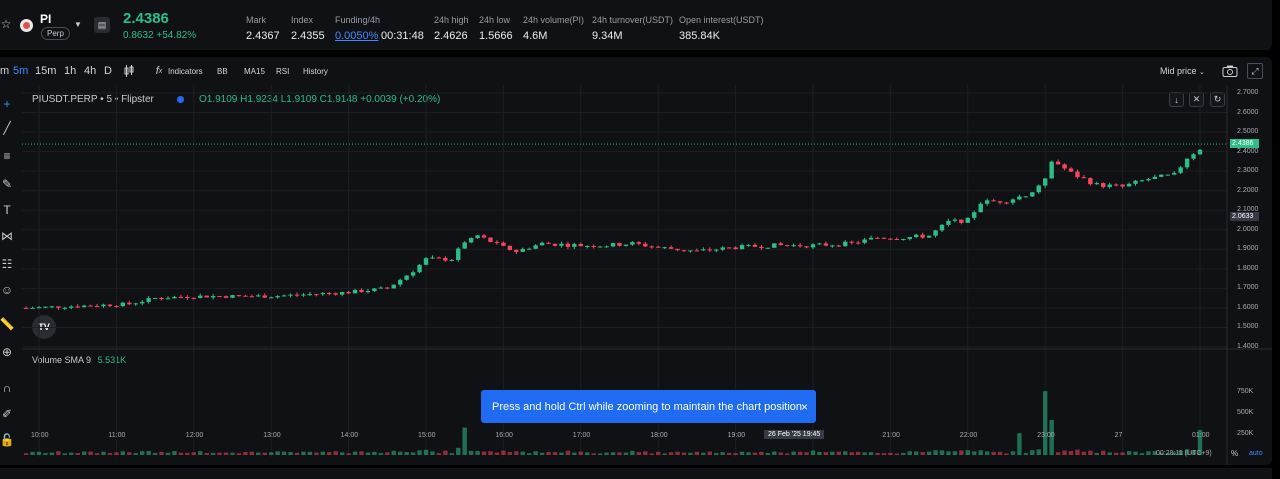  What do you see at coordinates (7, 290) in the screenshot?
I see `emoji-icon: ☺` at bounding box center [7, 290].